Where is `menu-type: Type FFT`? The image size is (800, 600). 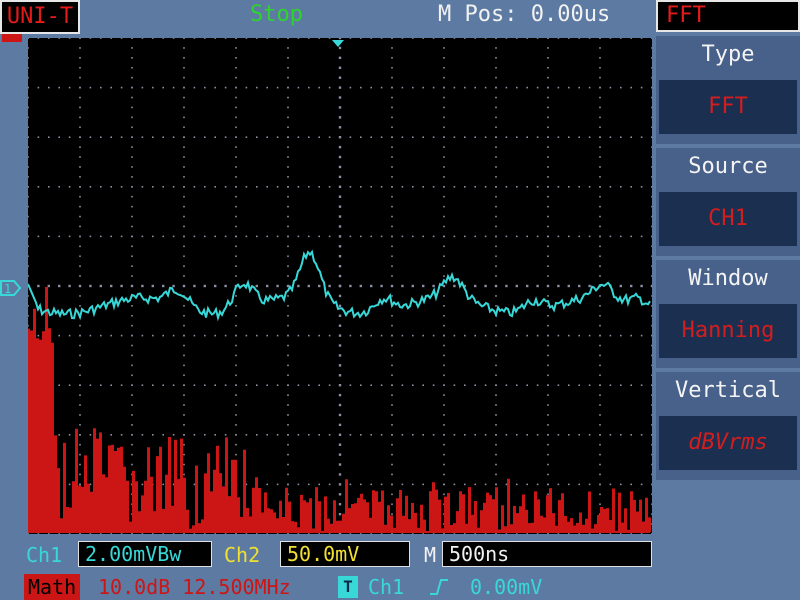 menu-type: Type FFT is located at coordinates (728, 90).